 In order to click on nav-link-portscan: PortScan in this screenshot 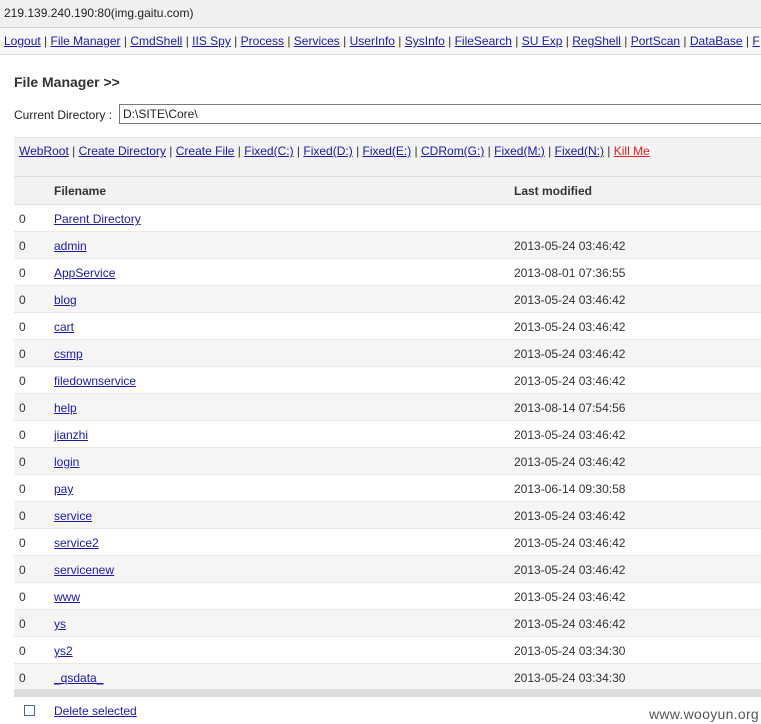, I will do `click(655, 41)`.